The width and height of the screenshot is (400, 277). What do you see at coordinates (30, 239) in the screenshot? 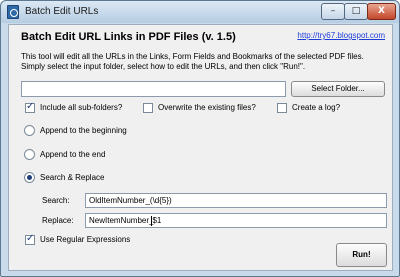
I see `use-regex-checkbox` at bounding box center [30, 239].